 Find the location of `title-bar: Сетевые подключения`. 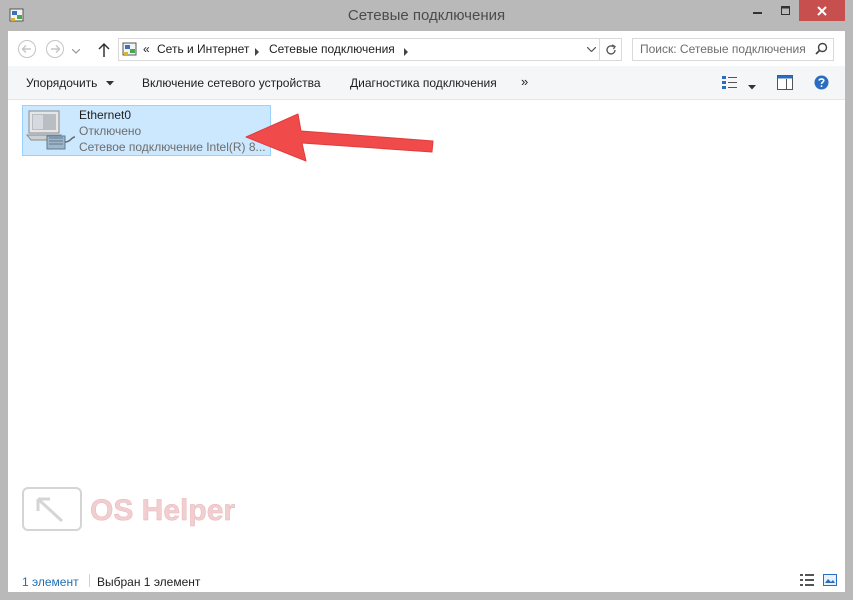

title-bar: Сетевые подключения is located at coordinates (426, 15).